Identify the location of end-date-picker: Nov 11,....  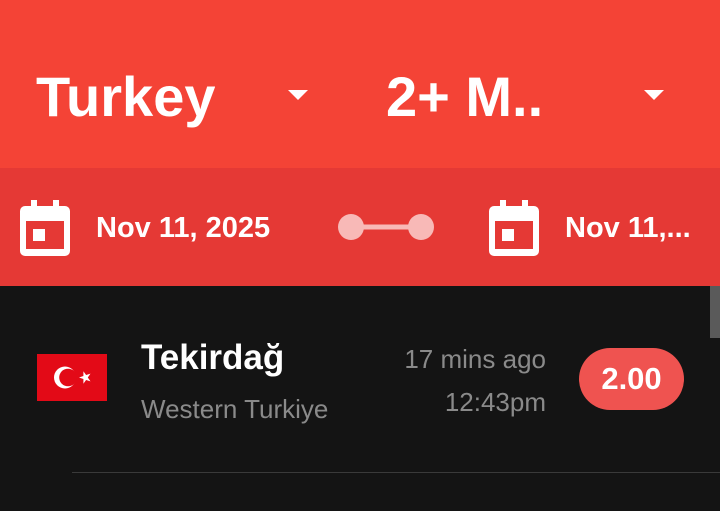
(590, 228).